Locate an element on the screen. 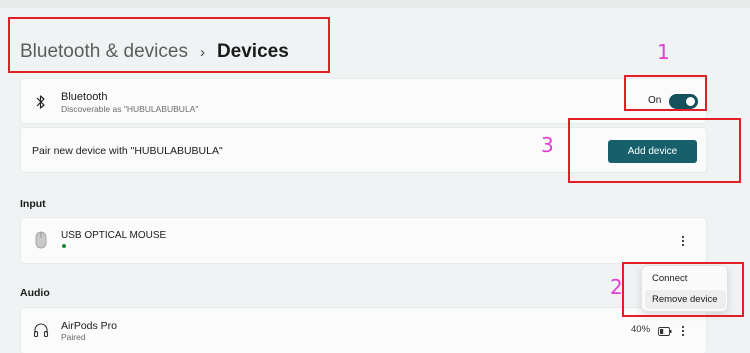  audio-device-name: AirPods Pro is located at coordinates (89, 326).